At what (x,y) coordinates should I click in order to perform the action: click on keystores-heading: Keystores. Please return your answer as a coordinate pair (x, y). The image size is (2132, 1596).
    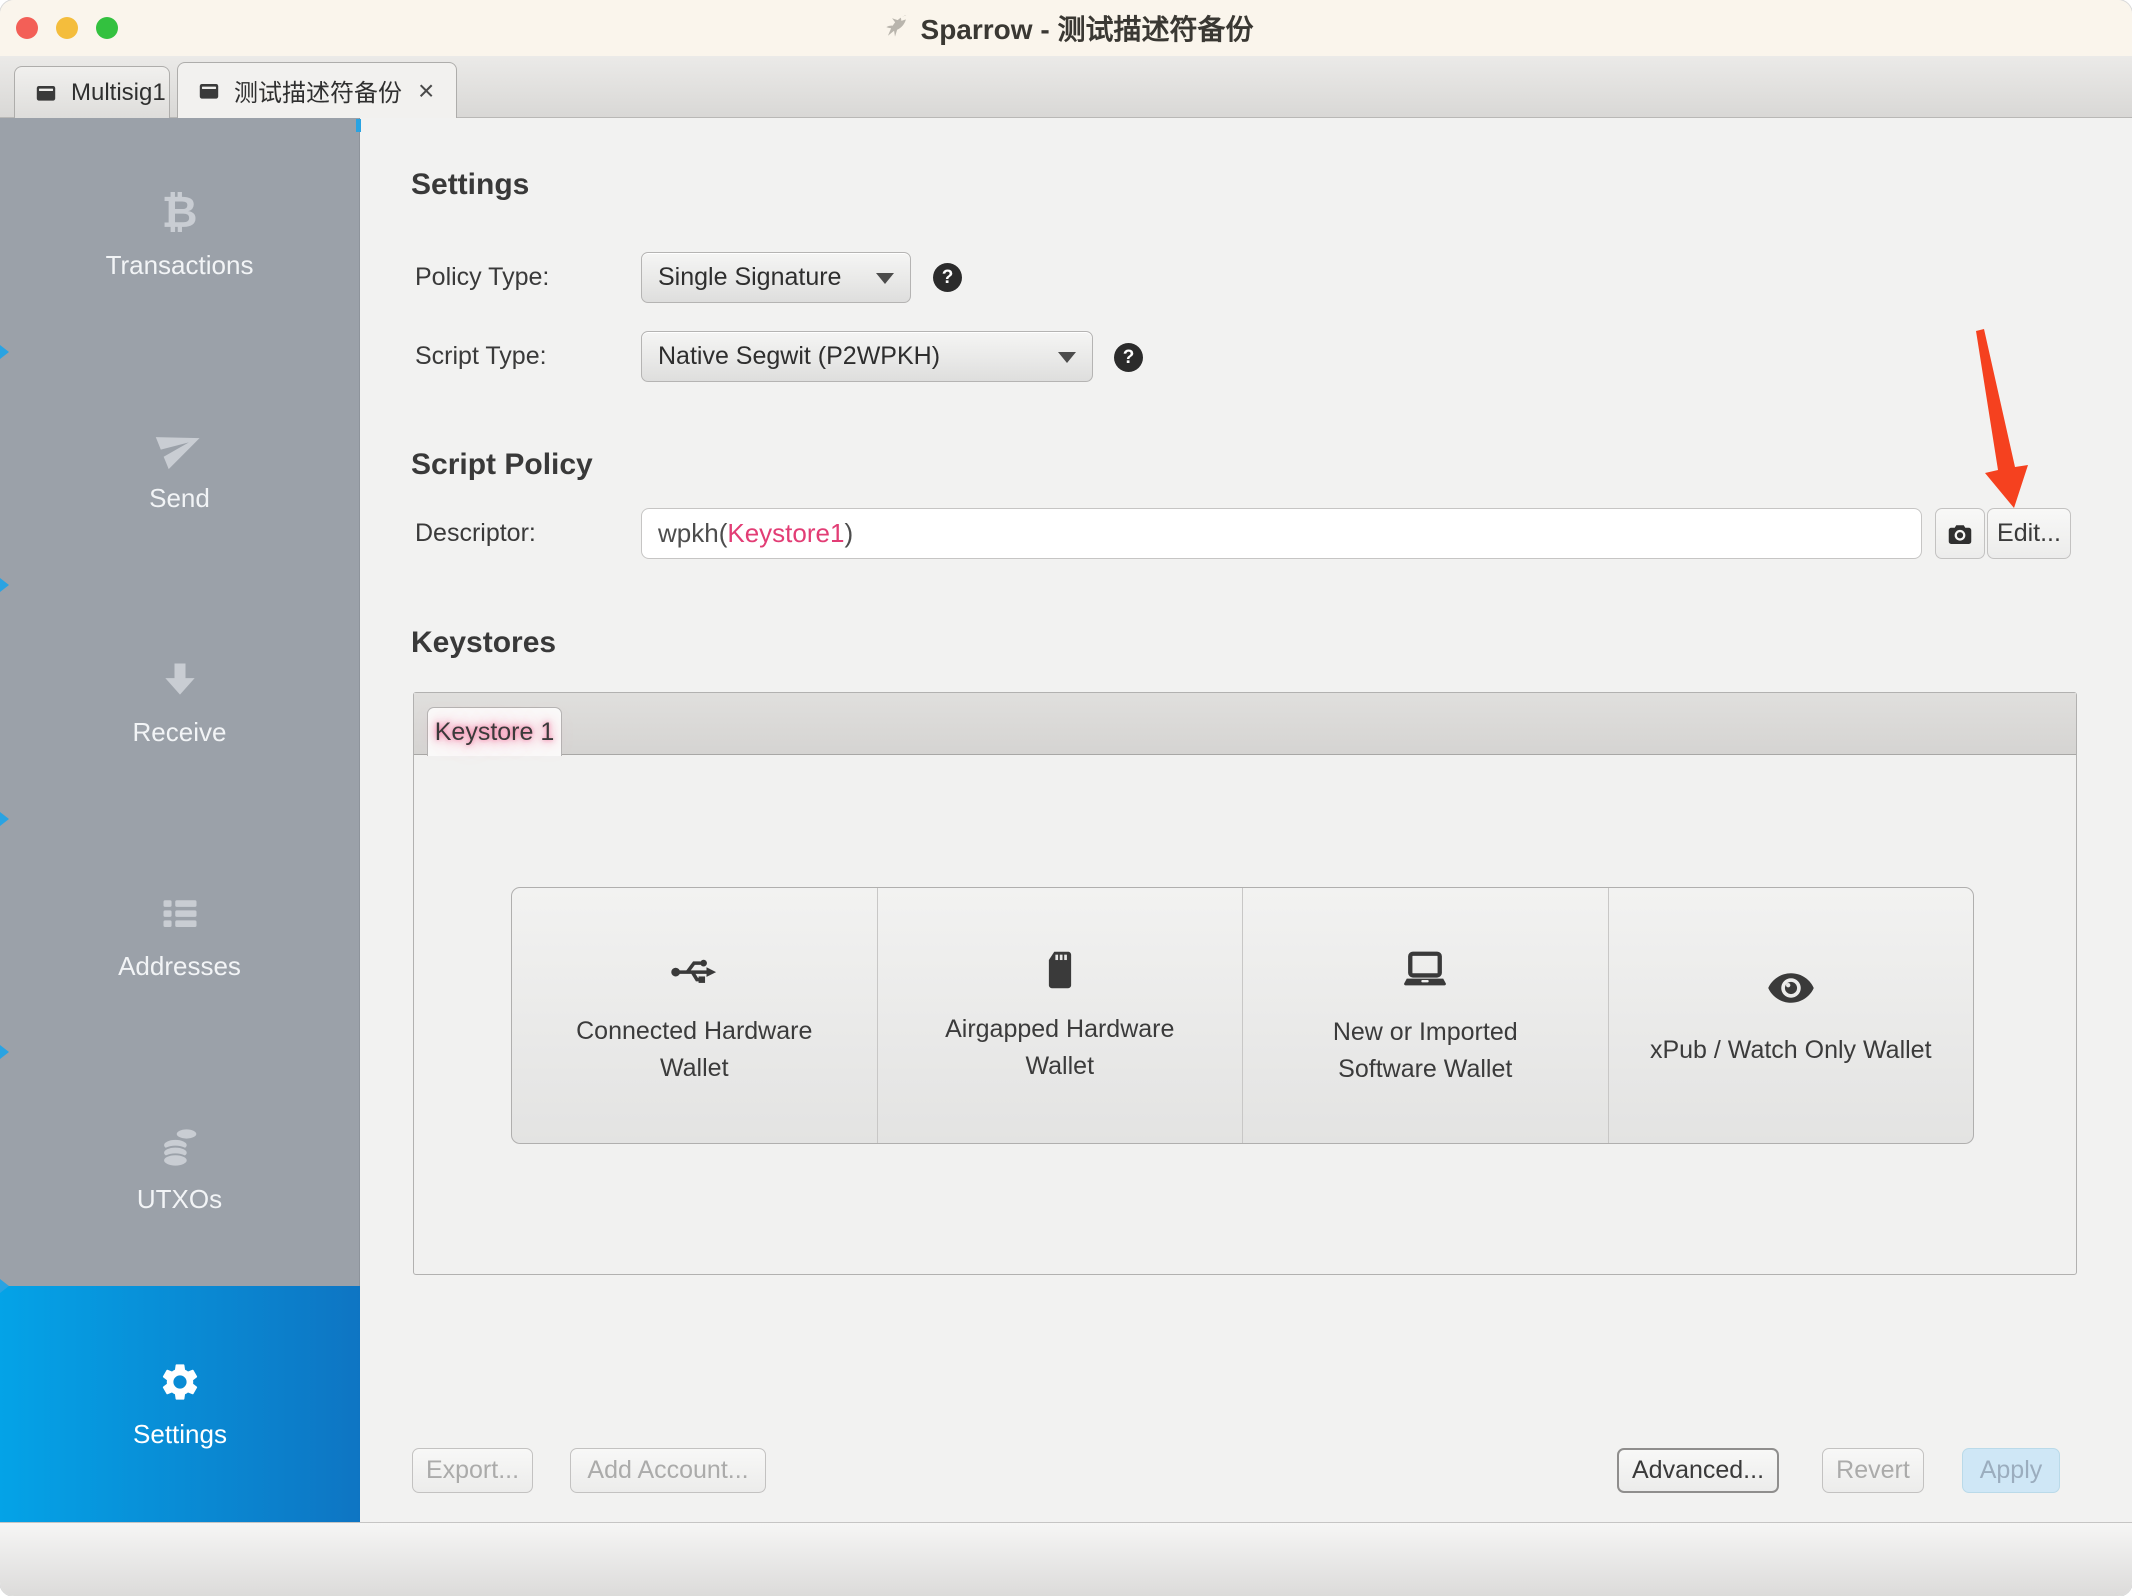
    Looking at the image, I should click on (484, 642).